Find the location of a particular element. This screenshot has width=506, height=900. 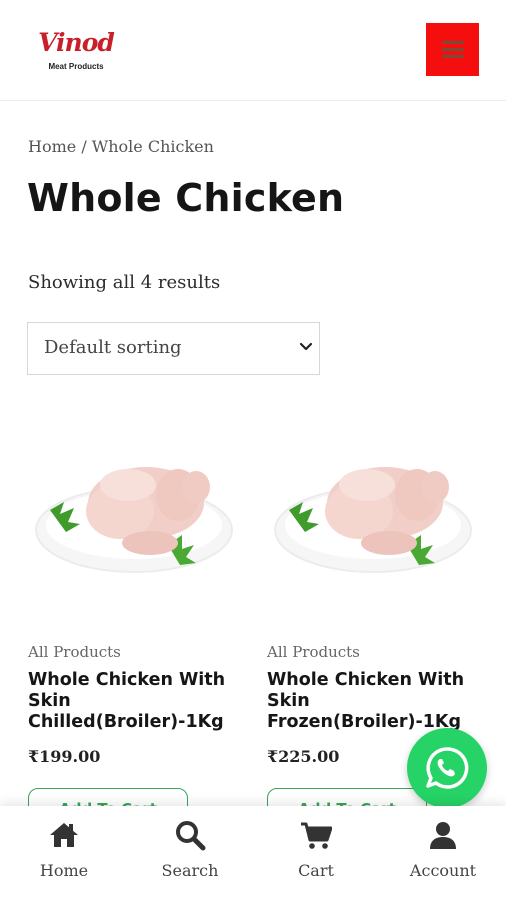

breadcrumb: Home / Whole Chicken is located at coordinates (121, 146).